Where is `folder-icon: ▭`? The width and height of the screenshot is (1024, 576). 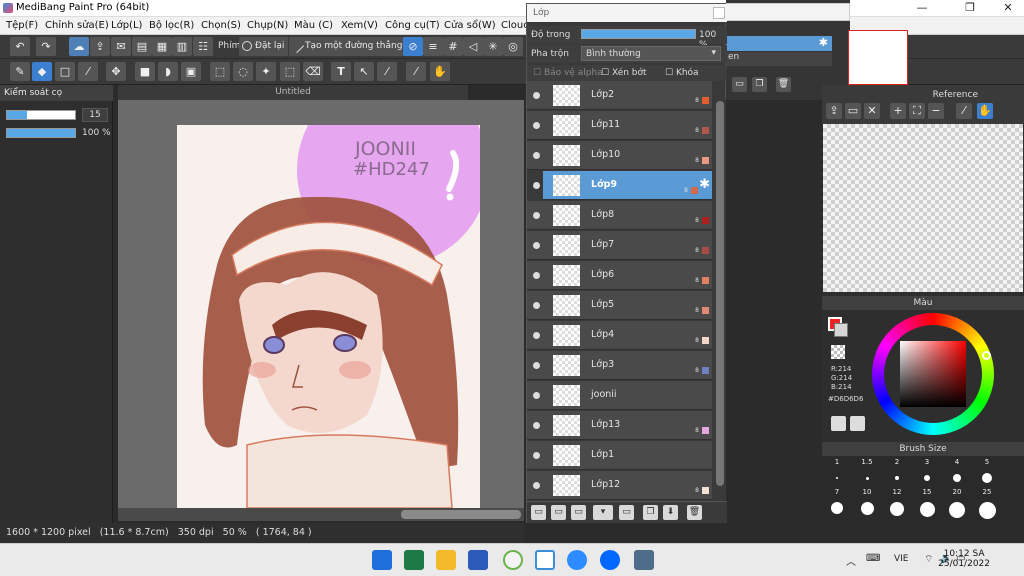 folder-icon: ▭ is located at coordinates (739, 84).